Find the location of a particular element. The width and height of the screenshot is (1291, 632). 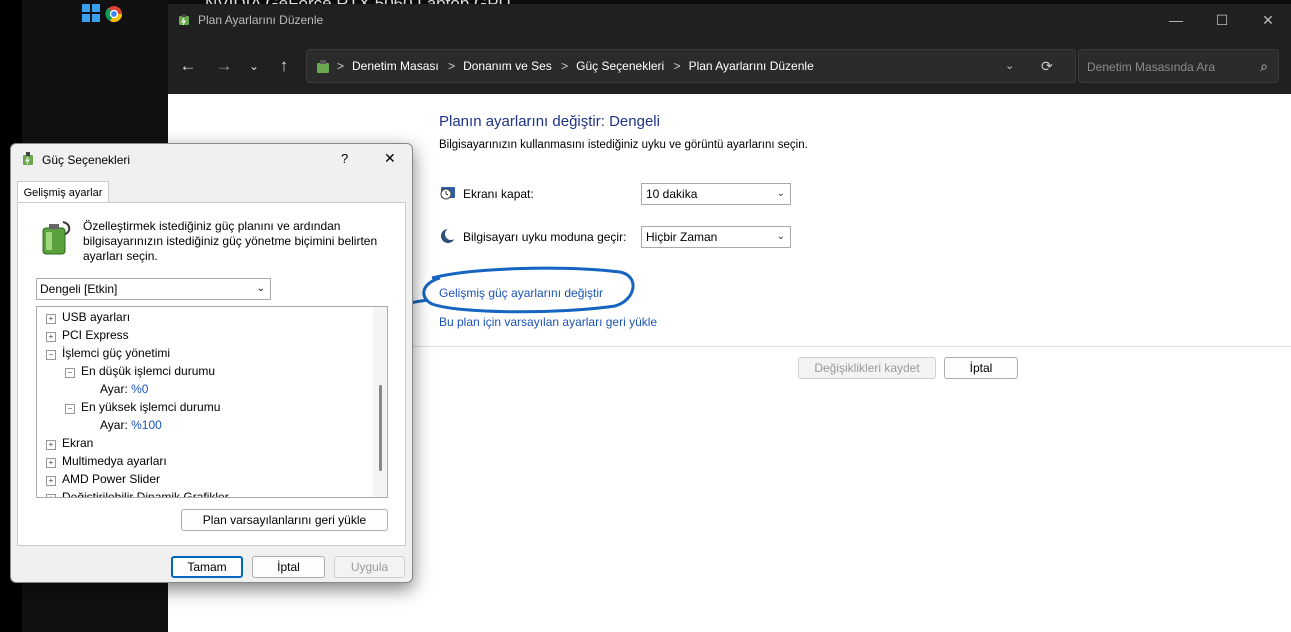

display-off-select: 10 dakika ⌄ is located at coordinates (716, 194).